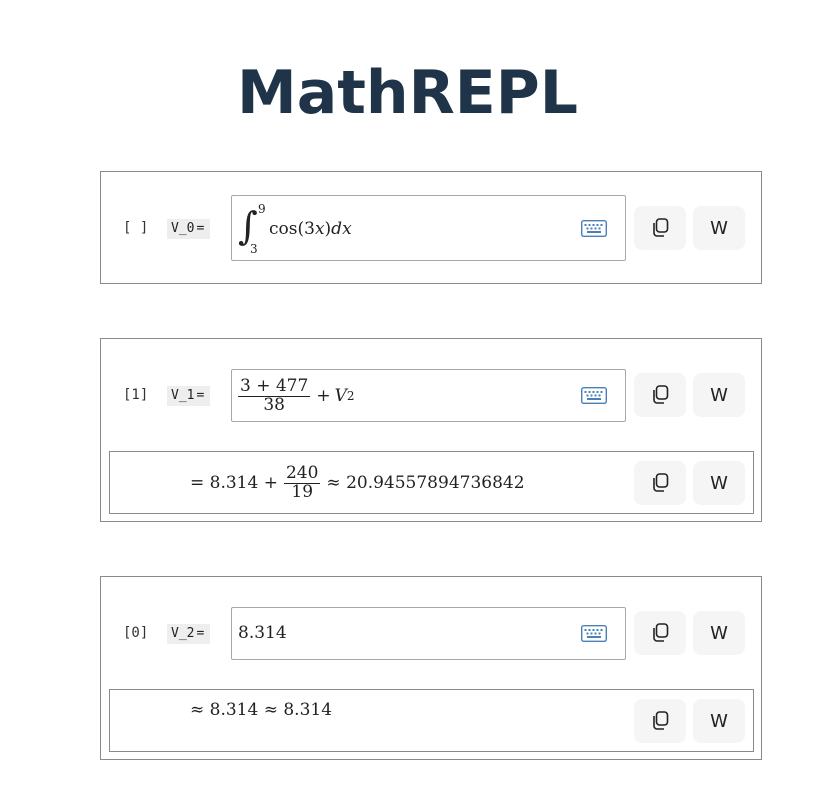  What do you see at coordinates (254, 249) in the screenshot?
I see `integral-lower-limit: 3` at bounding box center [254, 249].